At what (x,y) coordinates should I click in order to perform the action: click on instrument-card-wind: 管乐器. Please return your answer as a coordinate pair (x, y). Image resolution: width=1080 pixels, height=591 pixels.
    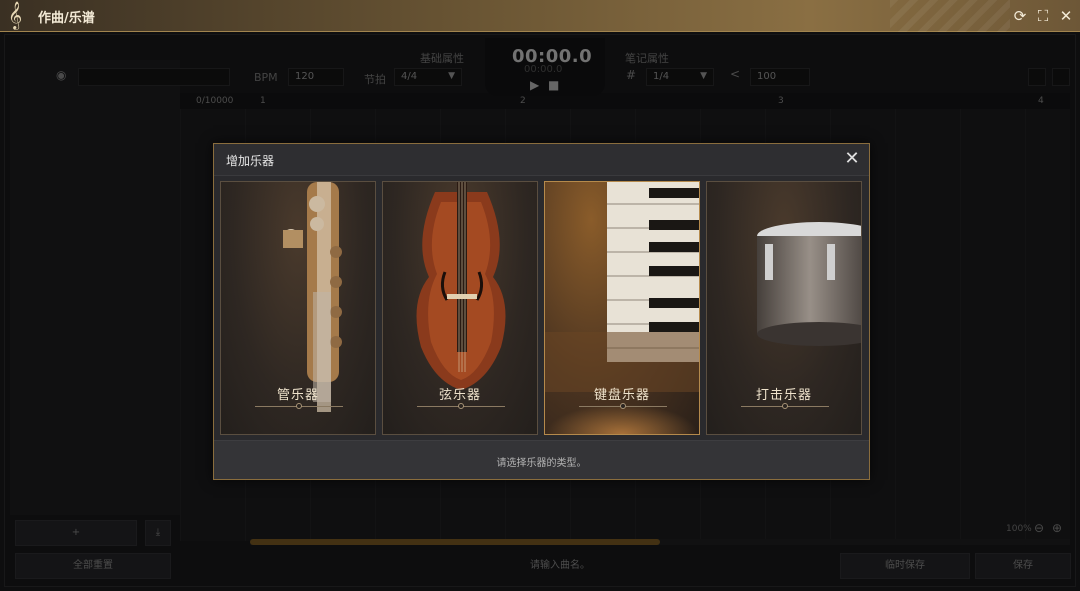
    Looking at the image, I should click on (298, 308).